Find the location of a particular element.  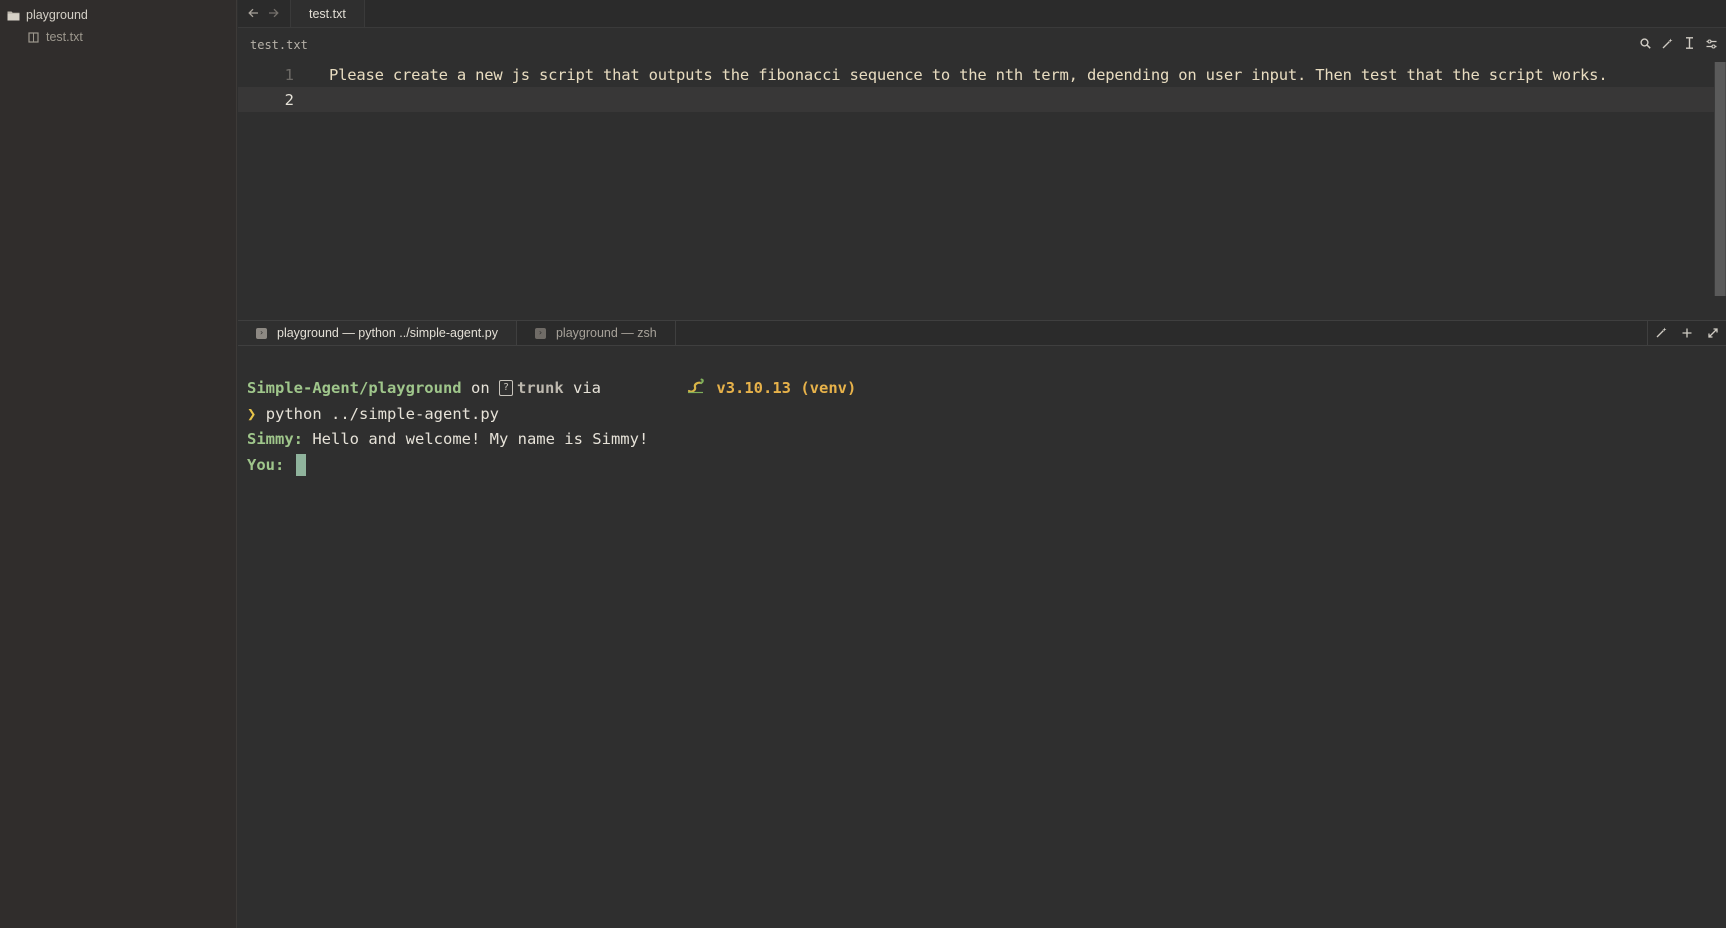

terminal-tools is located at coordinates (1686, 333).